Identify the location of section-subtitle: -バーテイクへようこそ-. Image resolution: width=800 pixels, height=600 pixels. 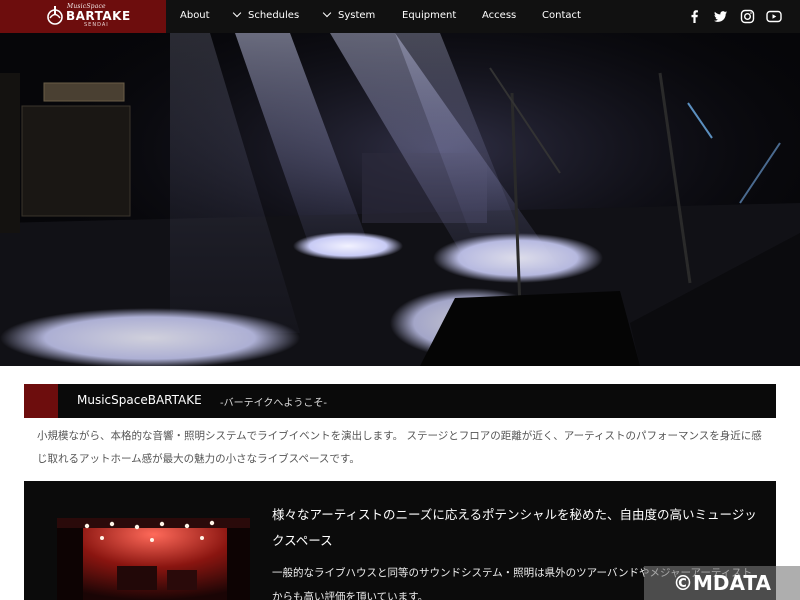
(274, 403).